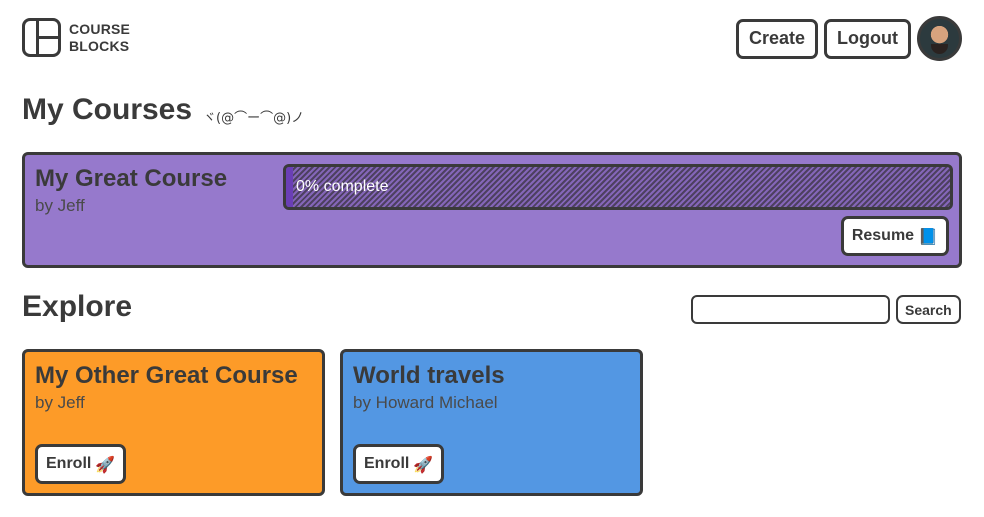 This screenshot has width=984, height=517. What do you see at coordinates (425, 402) in the screenshot?
I see `course-author: by Howard Michael` at bounding box center [425, 402].